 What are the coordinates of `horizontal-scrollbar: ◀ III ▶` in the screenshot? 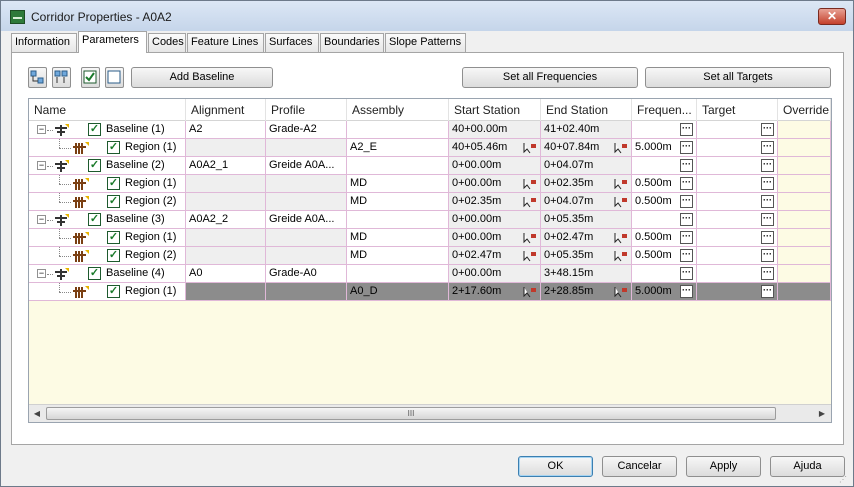 It's located at (430, 413).